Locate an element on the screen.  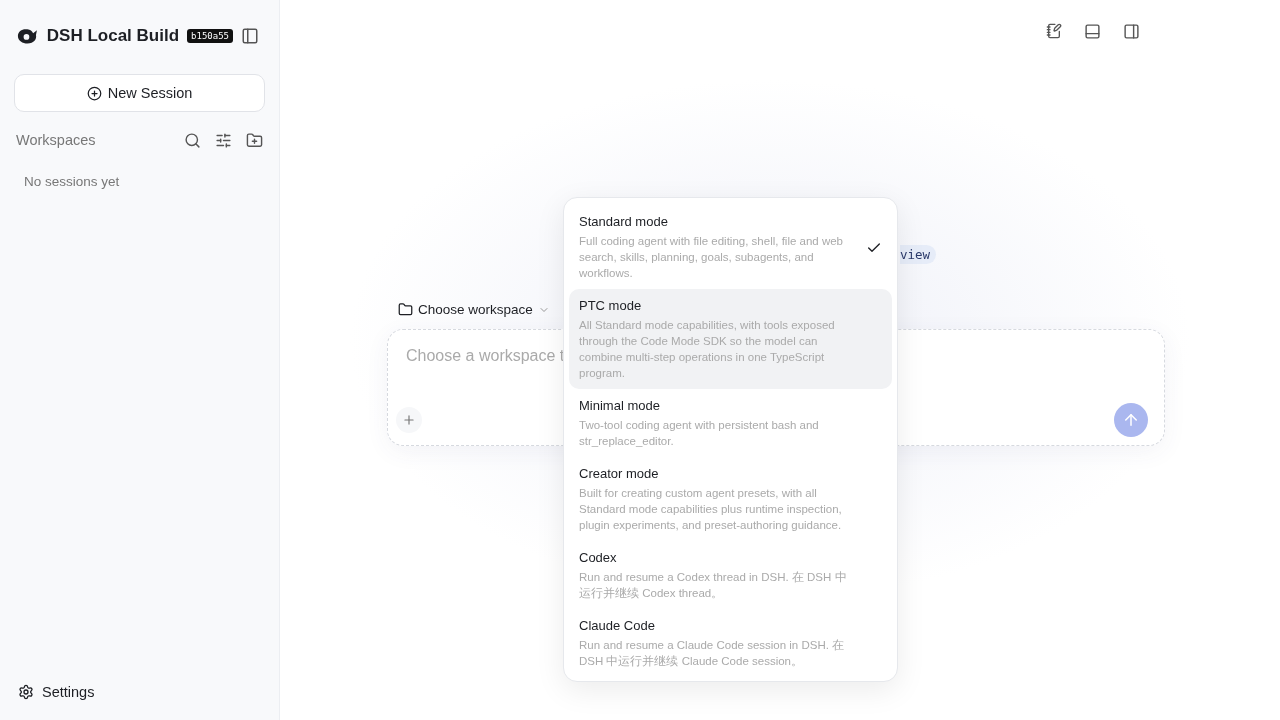
mode-description: Run and resume a Codex thread in DSH. 在 DSH 中运行并继续 Codex thread。 is located at coordinates (713, 585).